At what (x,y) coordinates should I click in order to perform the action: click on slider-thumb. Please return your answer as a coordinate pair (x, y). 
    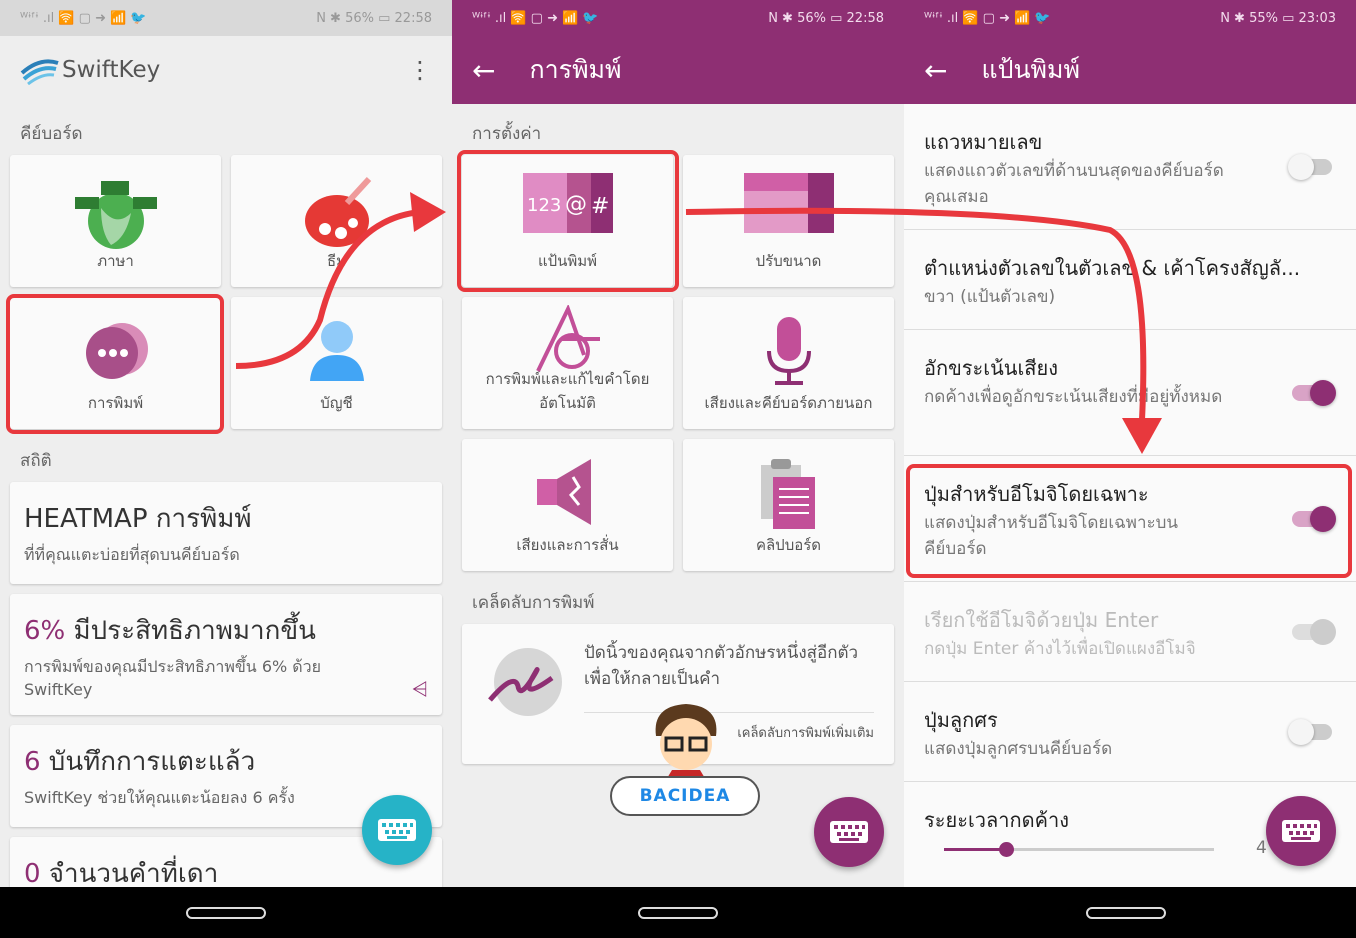
    Looking at the image, I should click on (1007, 849).